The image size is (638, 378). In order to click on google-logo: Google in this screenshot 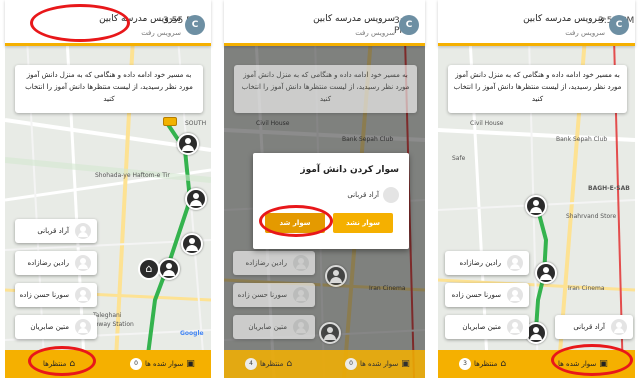, I will do `click(192, 333)`.